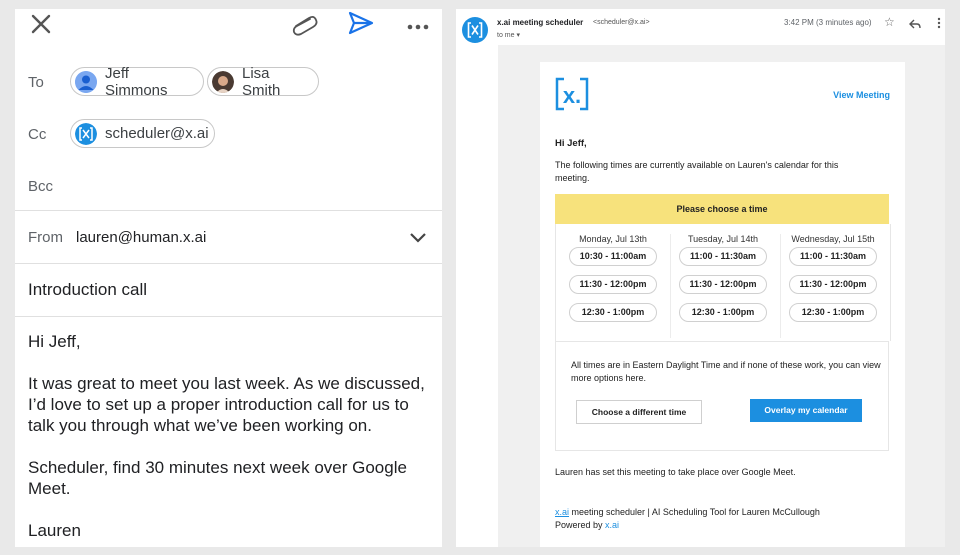  I want to click on from-value: lauren@human.x.ai, so click(141, 237).